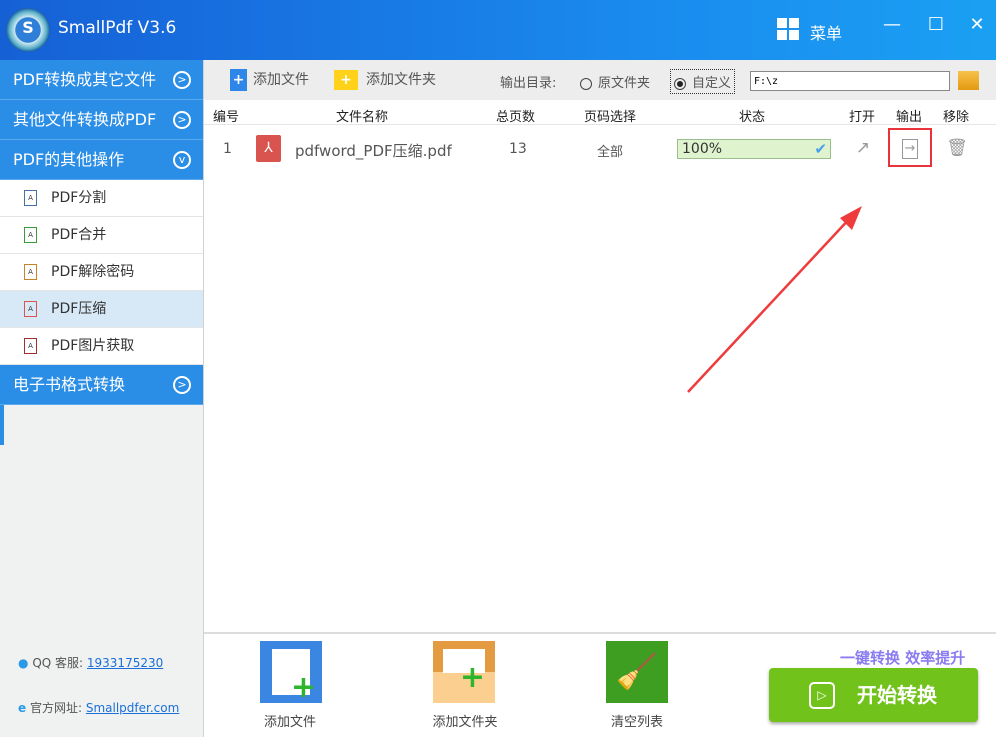 The image size is (996, 737). What do you see at coordinates (465, 722) in the screenshot?
I see `add-folder-big-label: 添加文件夹` at bounding box center [465, 722].